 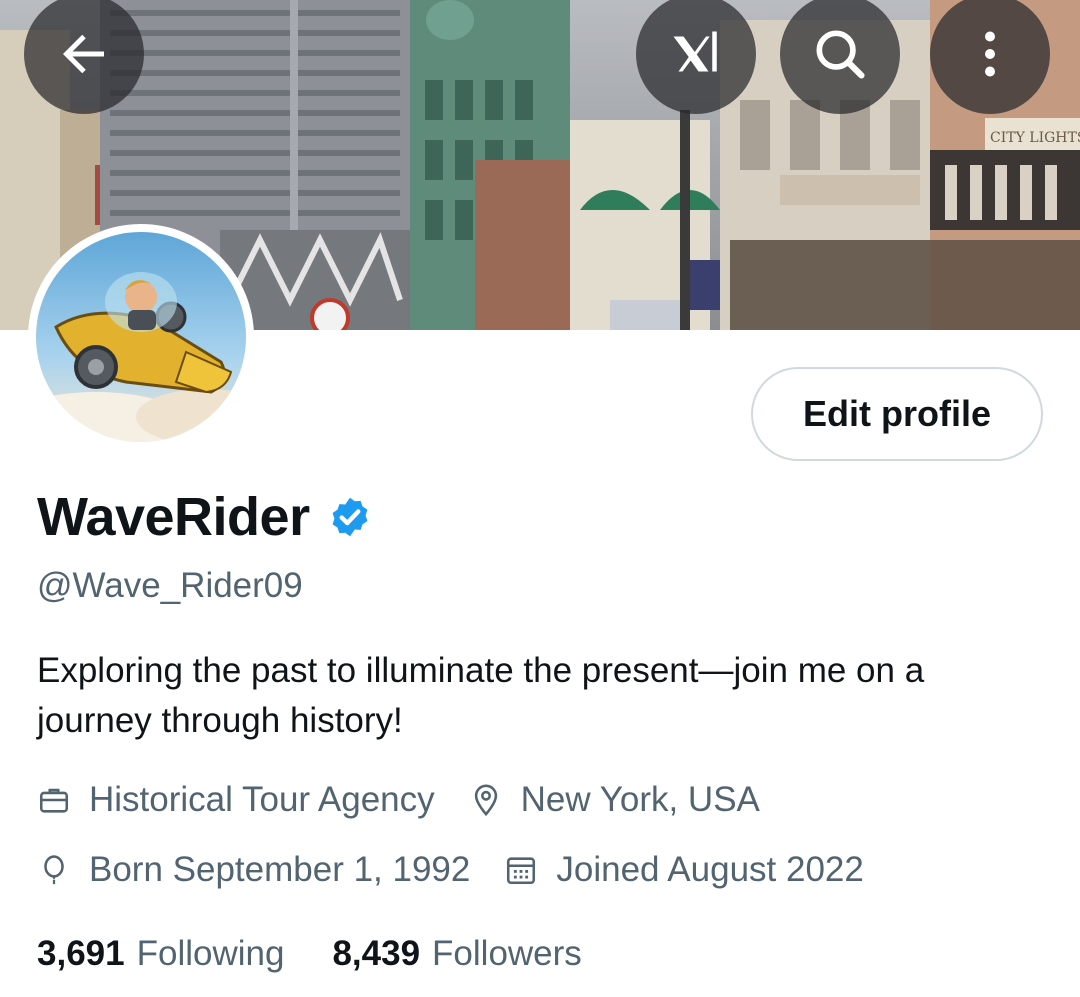 What do you see at coordinates (376, 953) in the screenshot?
I see `followers-count: 8,439` at bounding box center [376, 953].